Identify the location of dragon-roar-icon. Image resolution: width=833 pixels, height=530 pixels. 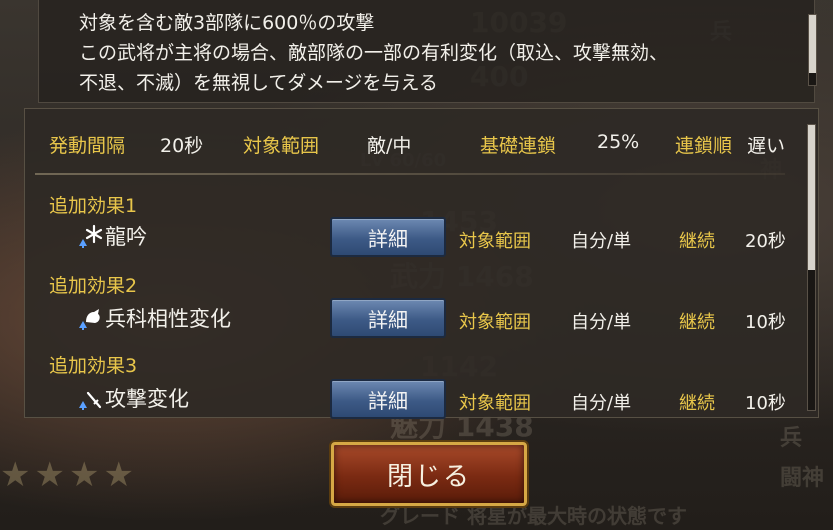
(89, 236).